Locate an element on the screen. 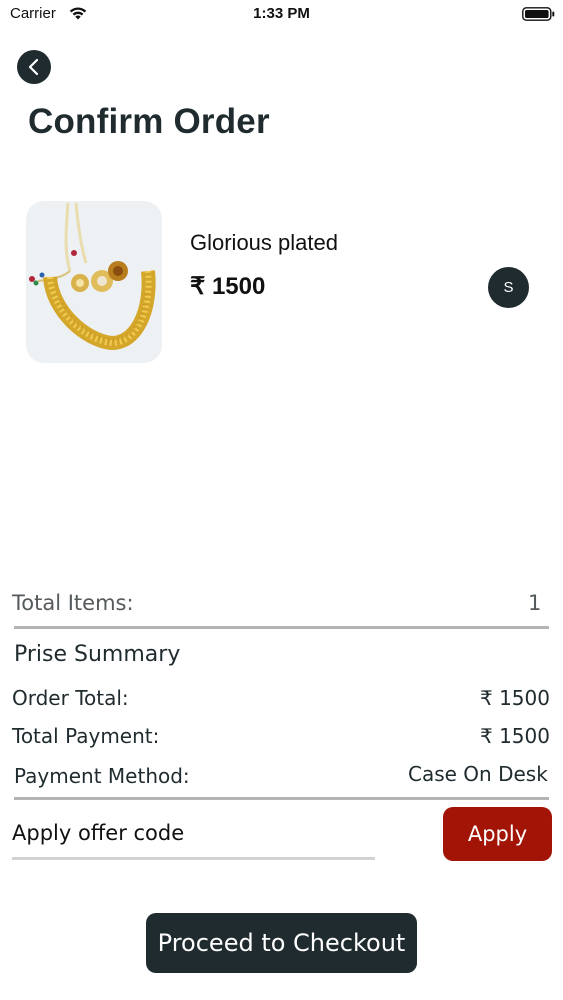 The image size is (563, 1000). order-total-value: ₹ 1500 is located at coordinates (515, 698).